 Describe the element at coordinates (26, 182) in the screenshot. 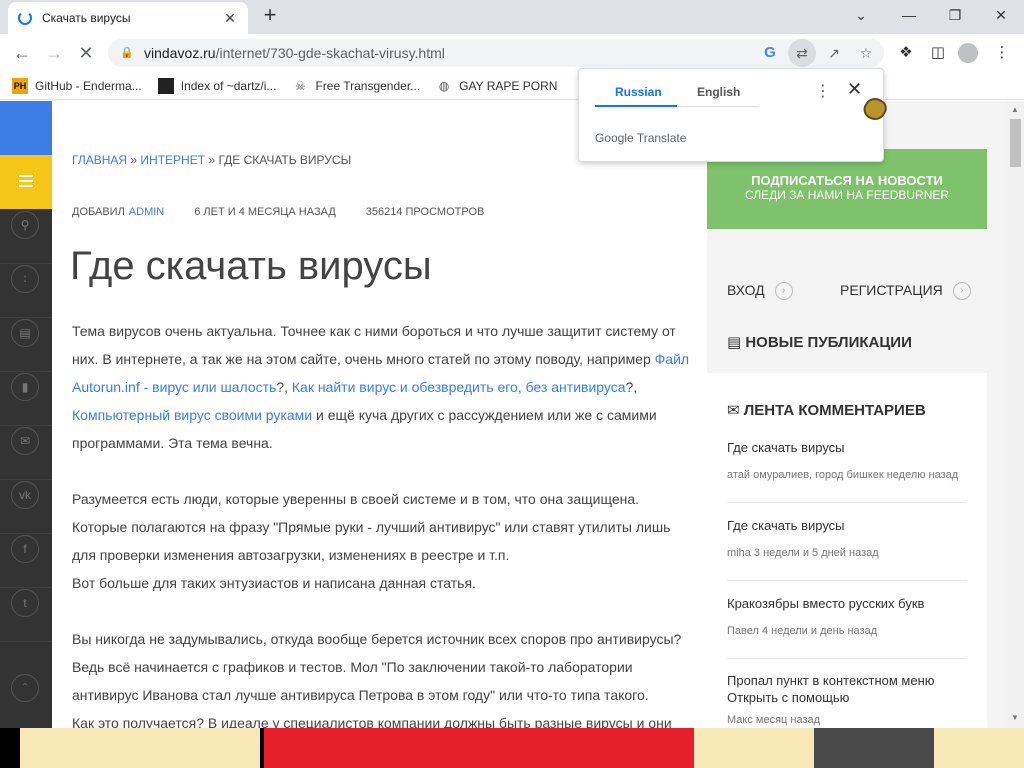

I see `menu-button` at that location.